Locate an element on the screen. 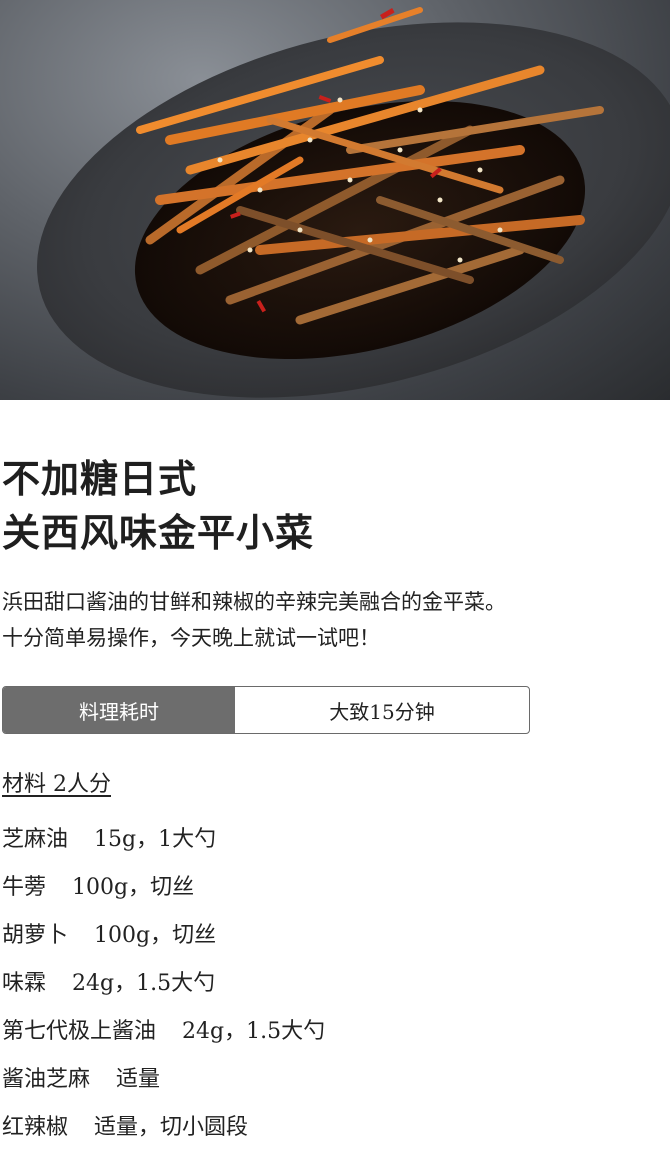 Image resolution: width=670 pixels, height=1152 pixels. ingredient-amount: 适量 is located at coordinates (138, 1079).